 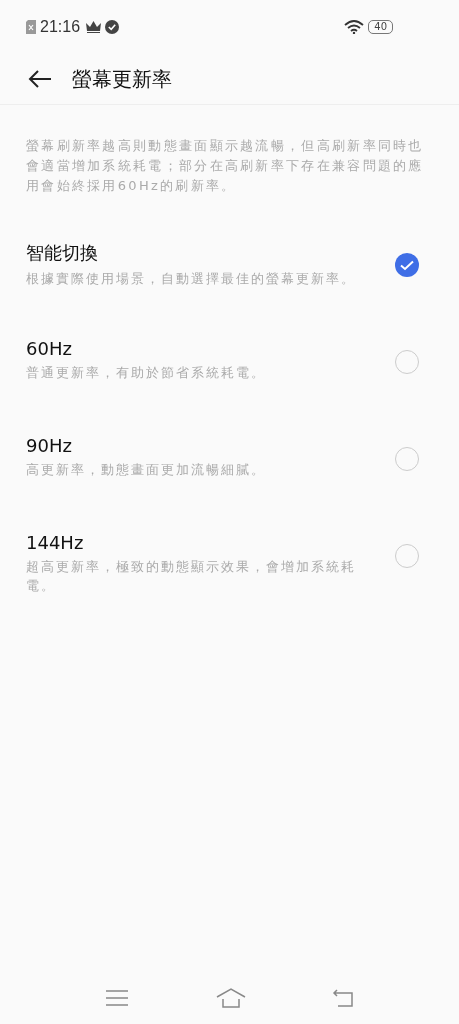 What do you see at coordinates (225, 166) in the screenshot?
I see `description-text: 螢幕刷新率越高則動態畫面顯示越流暢，但高刷新率同時也會適當增加系統耗電；部分在高刷新率下存在兼容問題的應用會始終採用60Hz的刷新率。` at bounding box center [225, 166].